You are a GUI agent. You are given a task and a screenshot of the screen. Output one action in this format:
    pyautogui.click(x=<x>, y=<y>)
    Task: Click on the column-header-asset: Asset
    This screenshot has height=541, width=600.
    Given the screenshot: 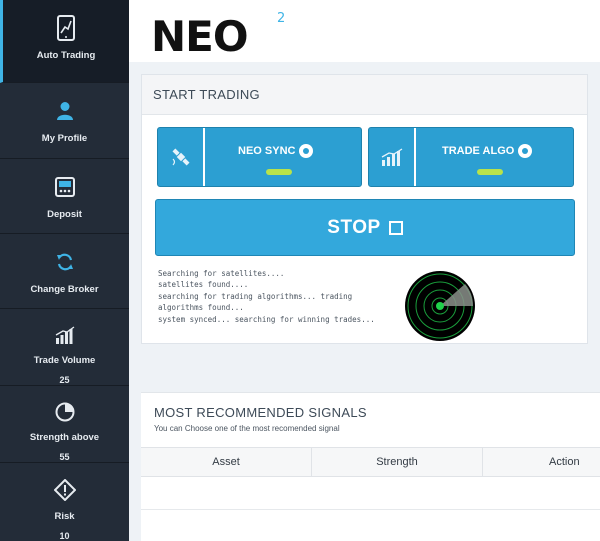 What is the action you would take?
    pyautogui.click(x=226, y=462)
    